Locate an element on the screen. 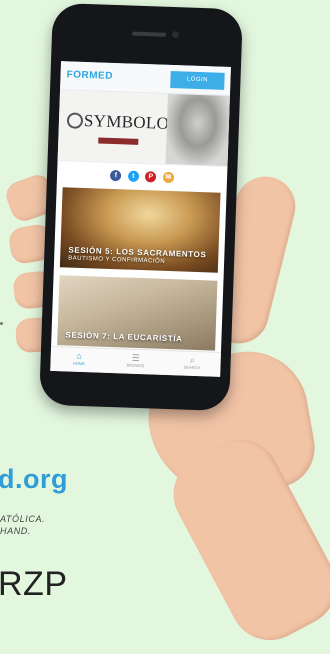 This screenshot has width=330, height=654. statue-image is located at coordinates (197, 129).